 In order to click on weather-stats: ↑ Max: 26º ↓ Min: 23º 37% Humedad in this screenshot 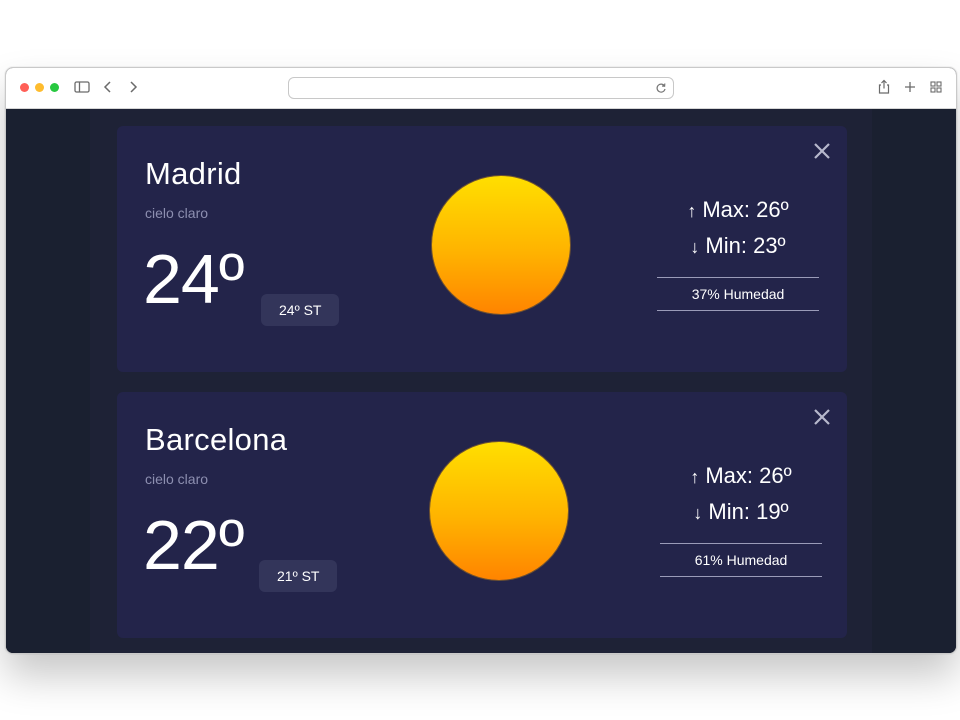, I will do `click(738, 251)`.